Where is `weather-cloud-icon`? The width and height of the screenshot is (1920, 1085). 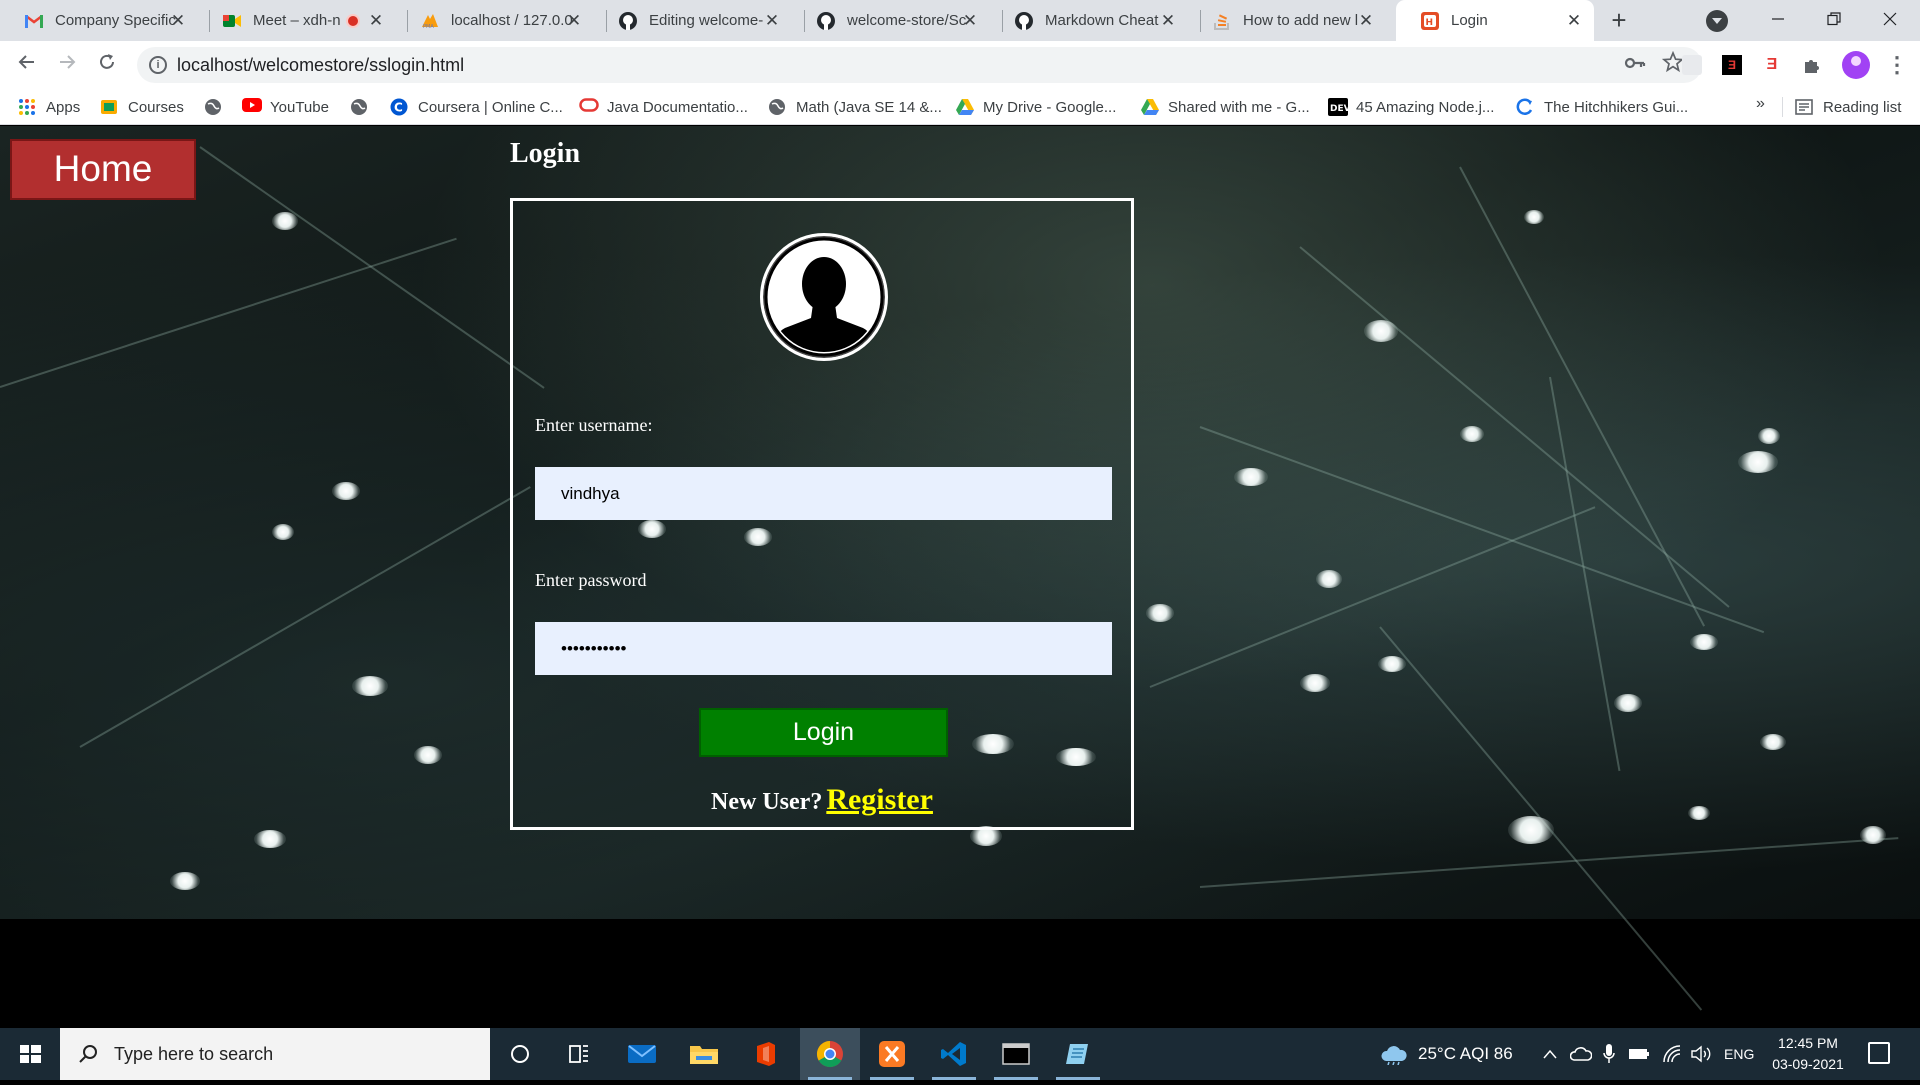 weather-cloud-icon is located at coordinates (1394, 1055).